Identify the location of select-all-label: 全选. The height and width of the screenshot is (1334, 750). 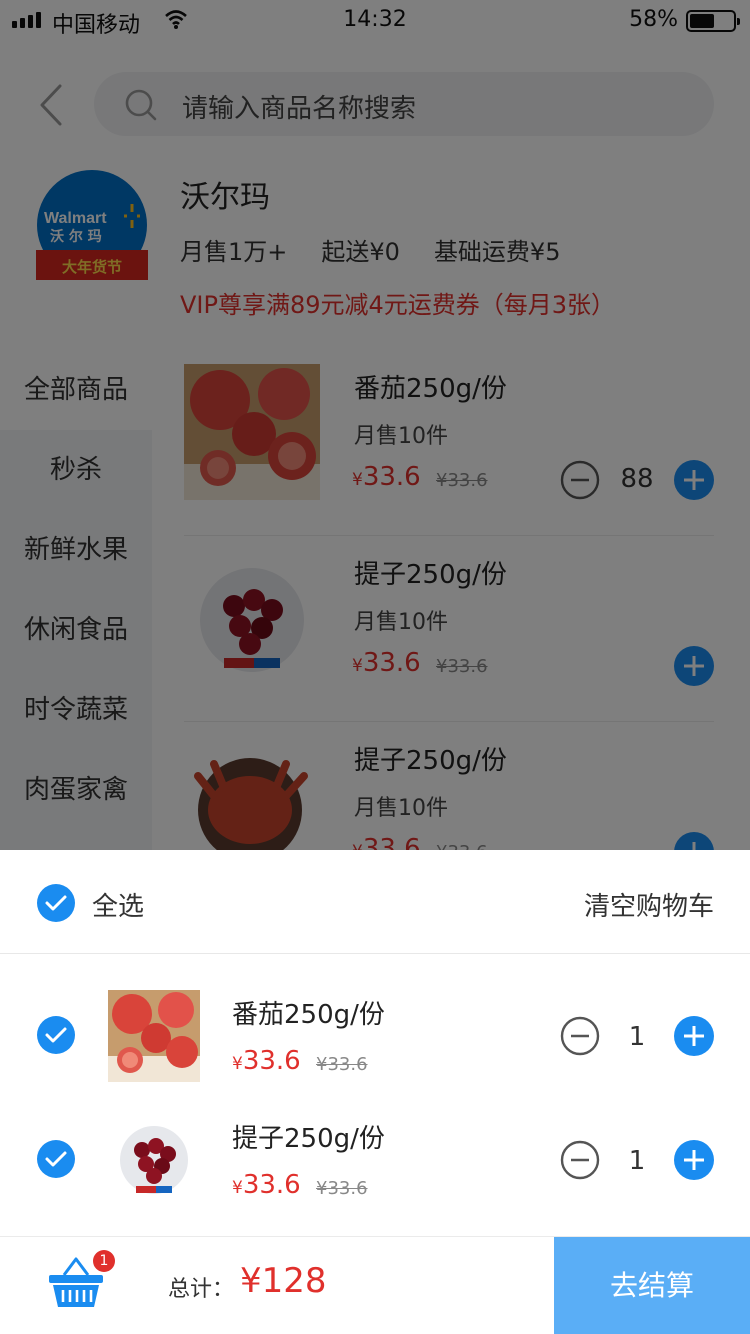
(118, 904).